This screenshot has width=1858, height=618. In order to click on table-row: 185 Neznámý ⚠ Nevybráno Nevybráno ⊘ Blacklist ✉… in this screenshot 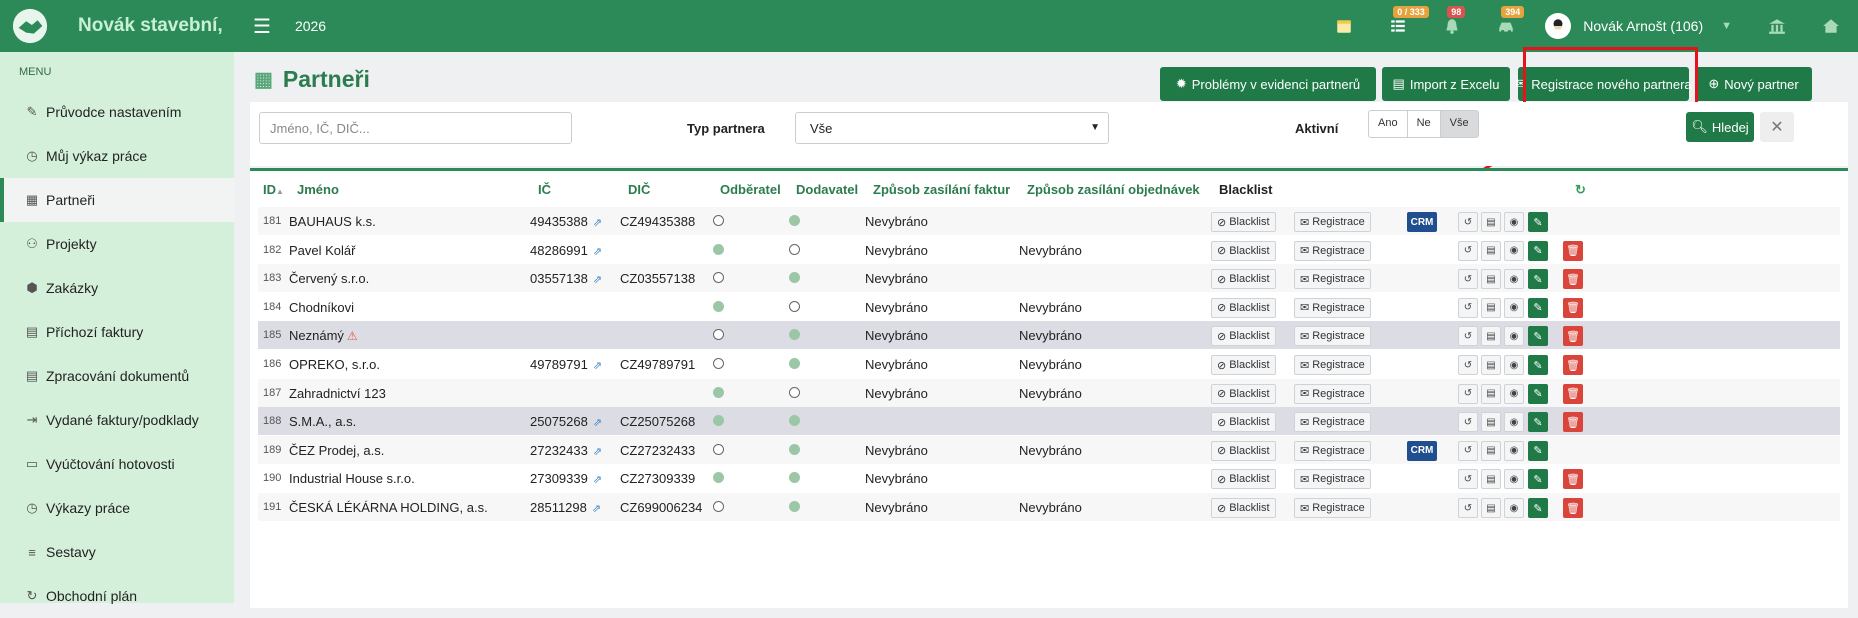, I will do `click(1049, 335)`.